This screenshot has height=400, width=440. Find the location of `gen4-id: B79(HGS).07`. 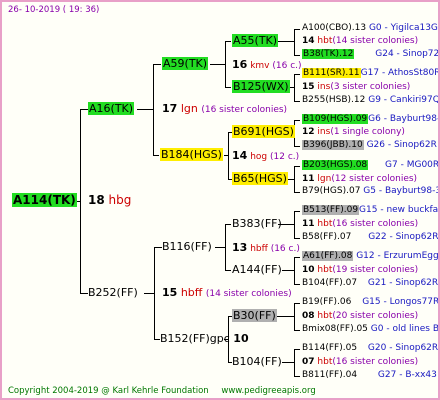

gen4-id: B79(HGS).07 is located at coordinates (331, 191).